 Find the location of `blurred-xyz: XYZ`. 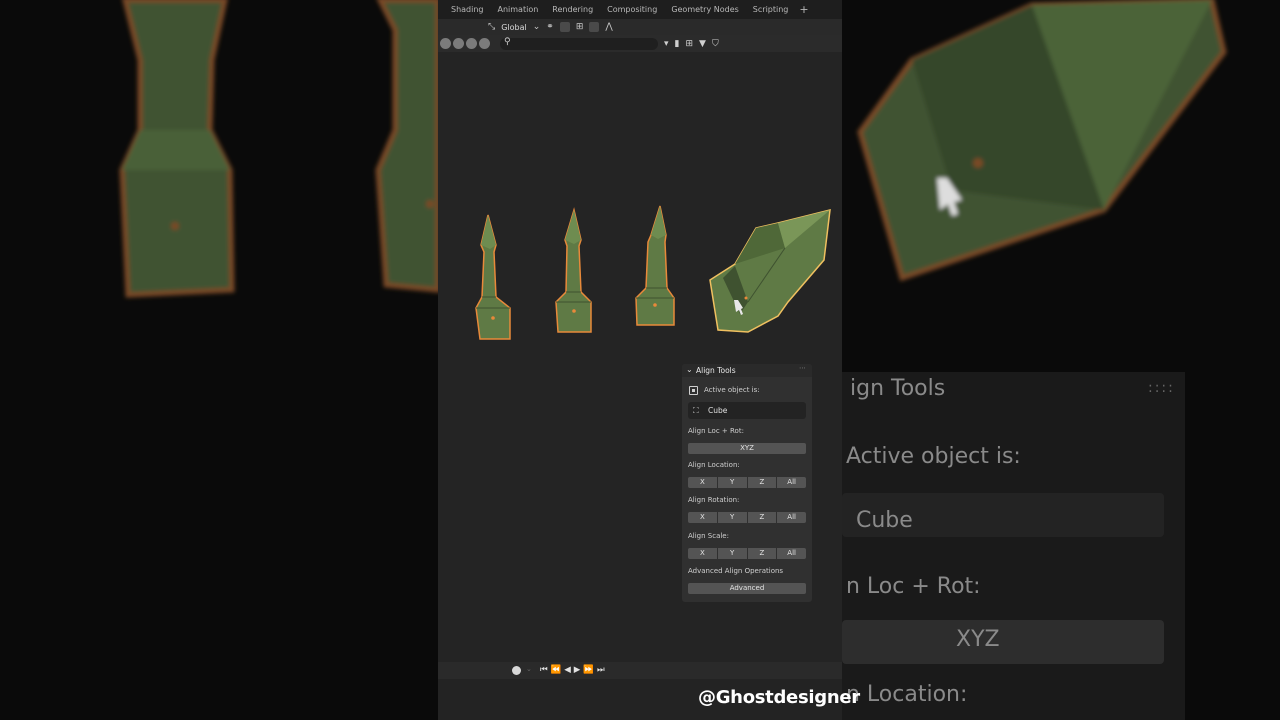

blurred-xyz: XYZ is located at coordinates (978, 639).